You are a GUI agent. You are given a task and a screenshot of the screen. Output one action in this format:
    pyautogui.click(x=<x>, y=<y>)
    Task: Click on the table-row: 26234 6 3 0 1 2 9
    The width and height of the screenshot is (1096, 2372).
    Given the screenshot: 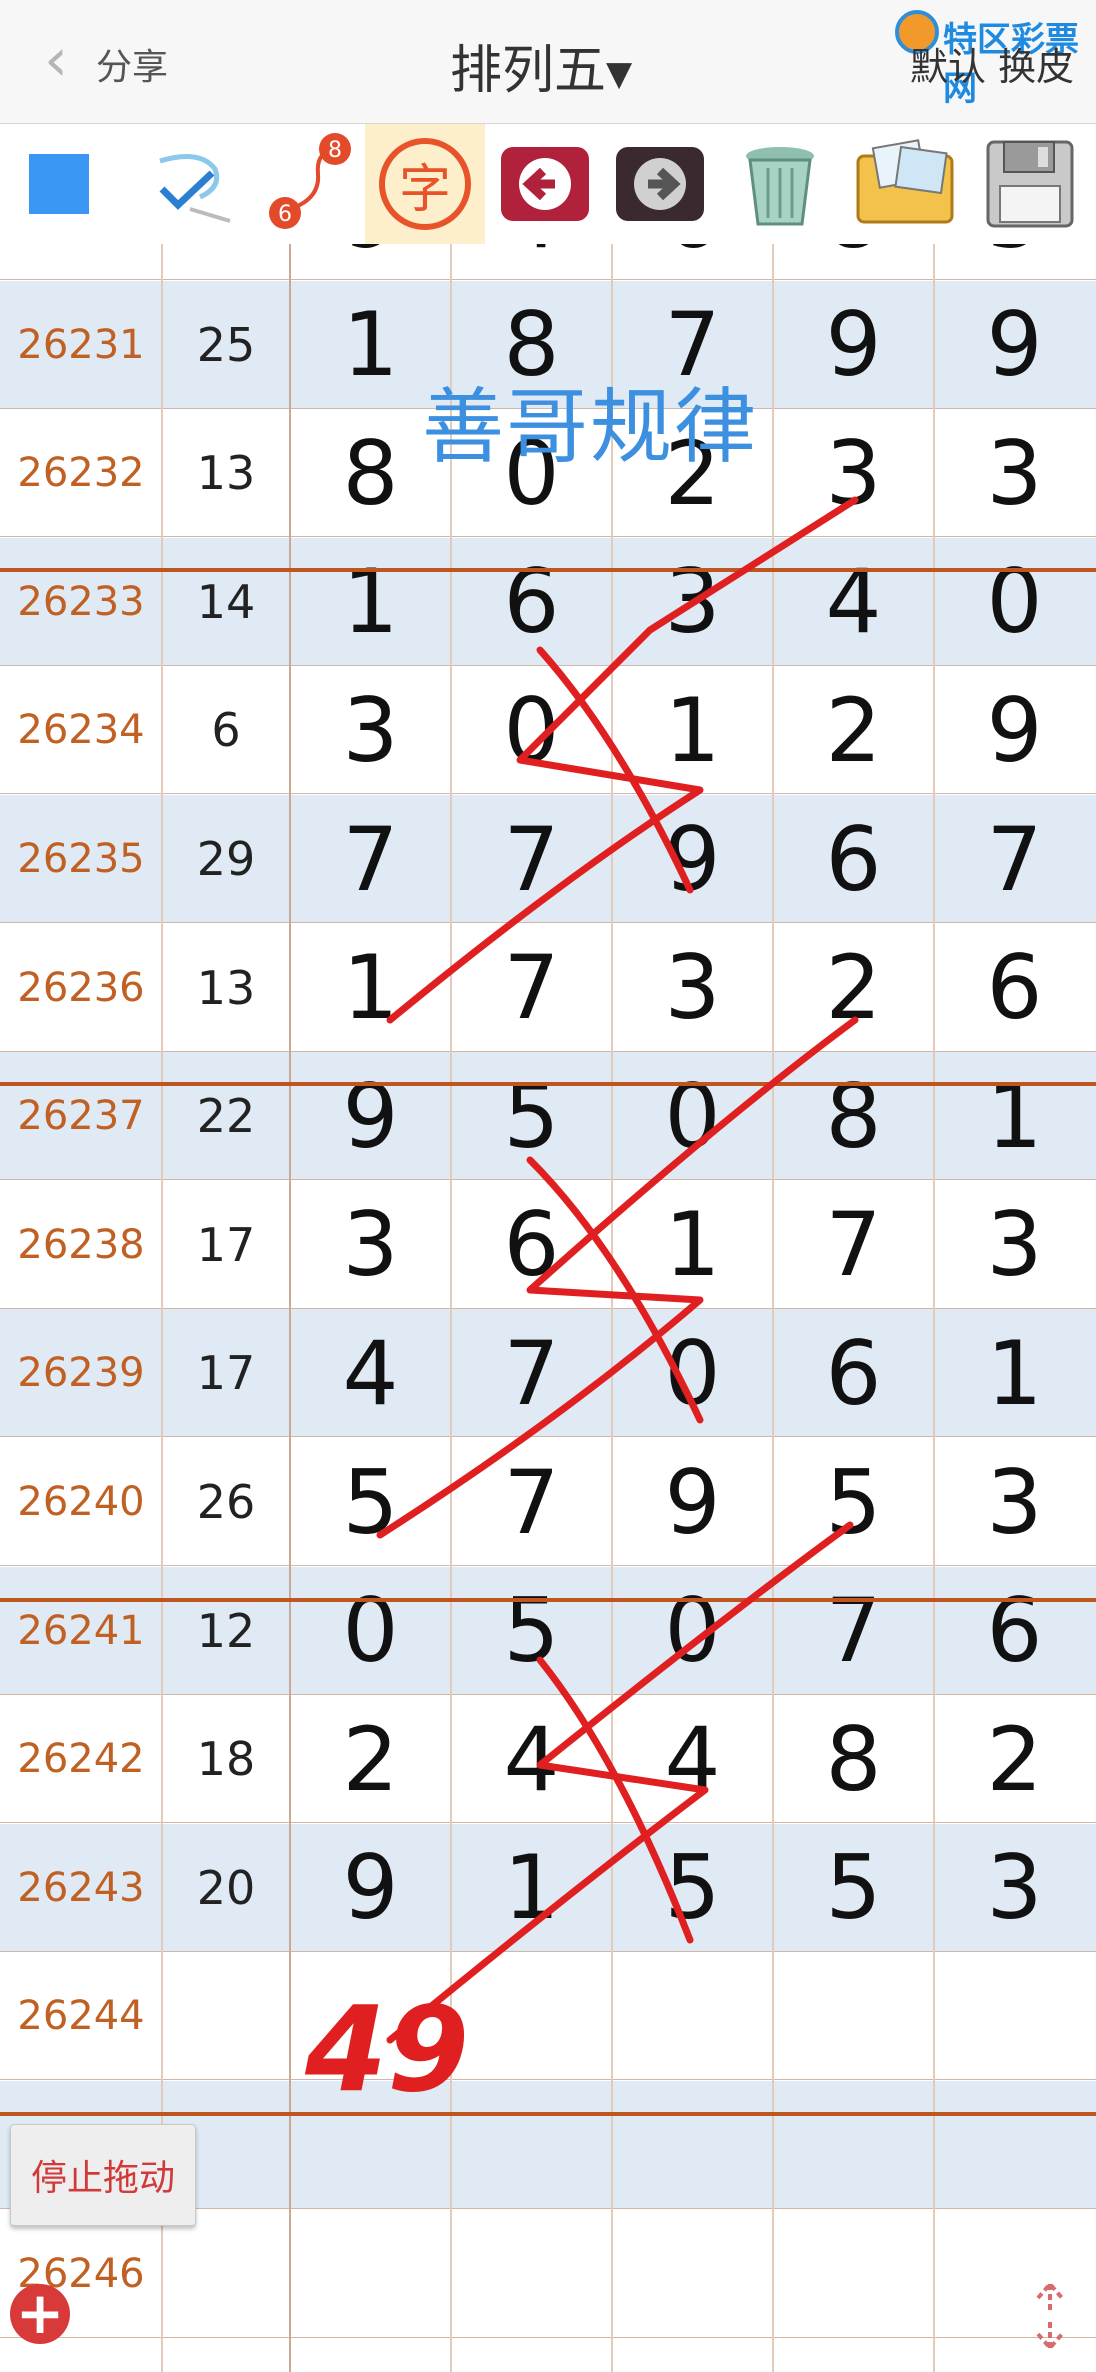 What is the action you would take?
    pyautogui.click(x=548, y=730)
    